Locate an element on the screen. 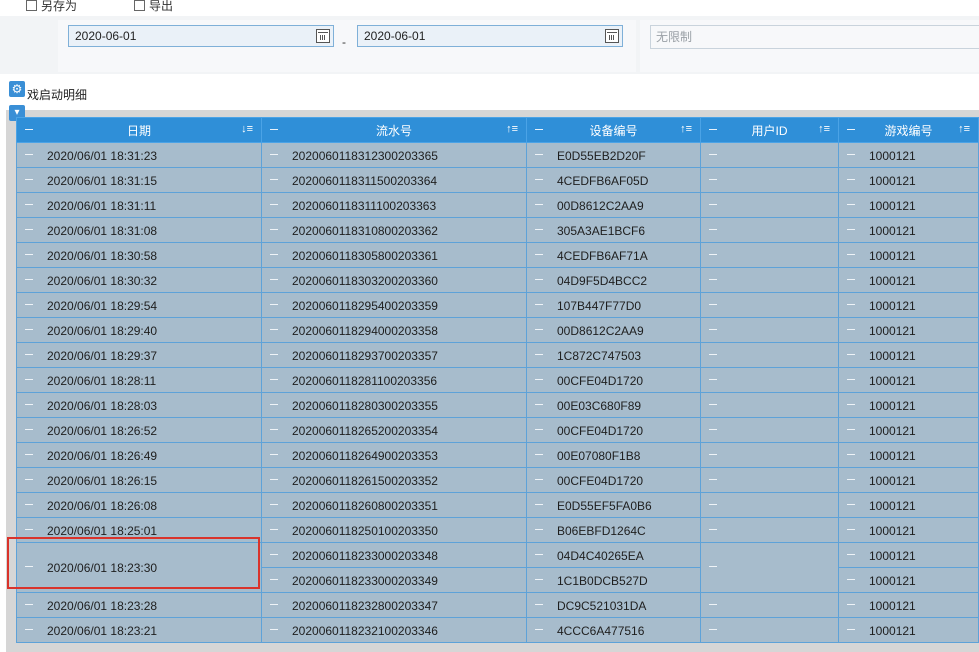 This screenshot has width=979, height=652. column-header: 日期 ↓≡ is located at coordinates (139, 130).